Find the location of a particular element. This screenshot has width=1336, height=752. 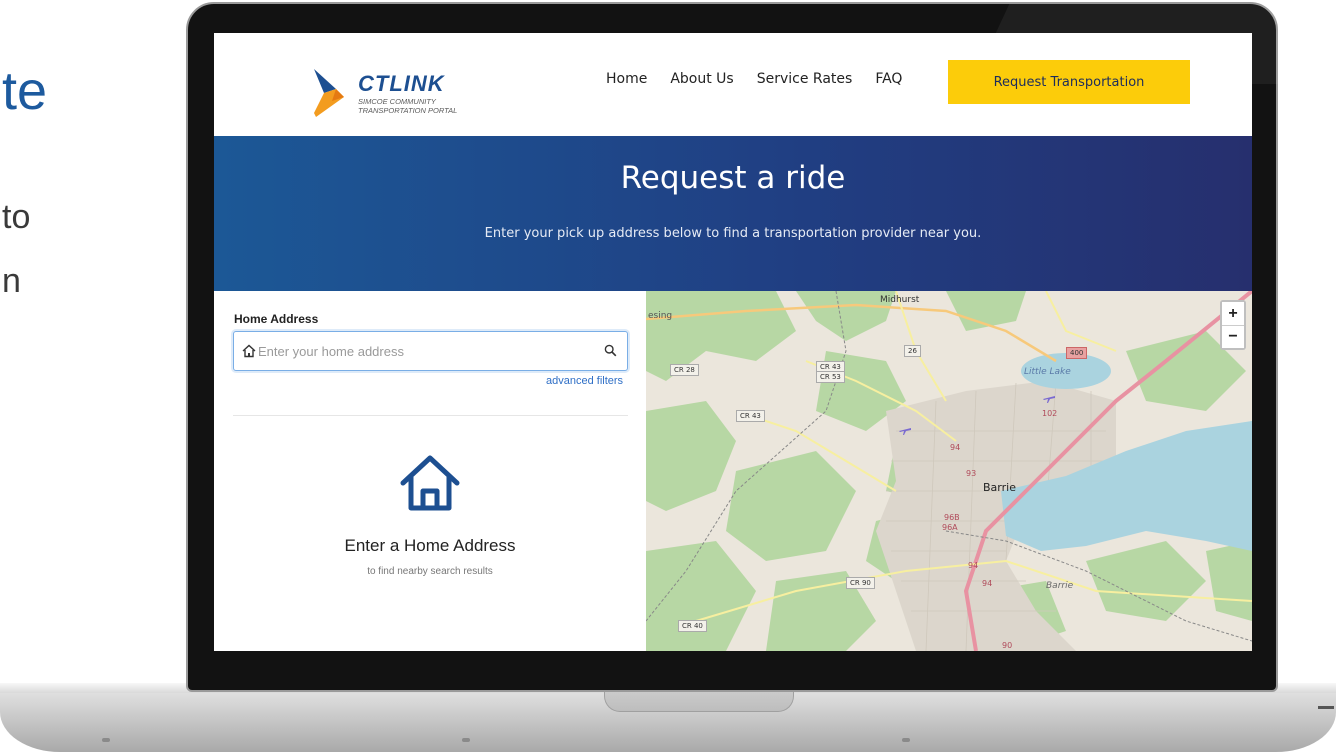

laptop-foot-right is located at coordinates (906, 740).